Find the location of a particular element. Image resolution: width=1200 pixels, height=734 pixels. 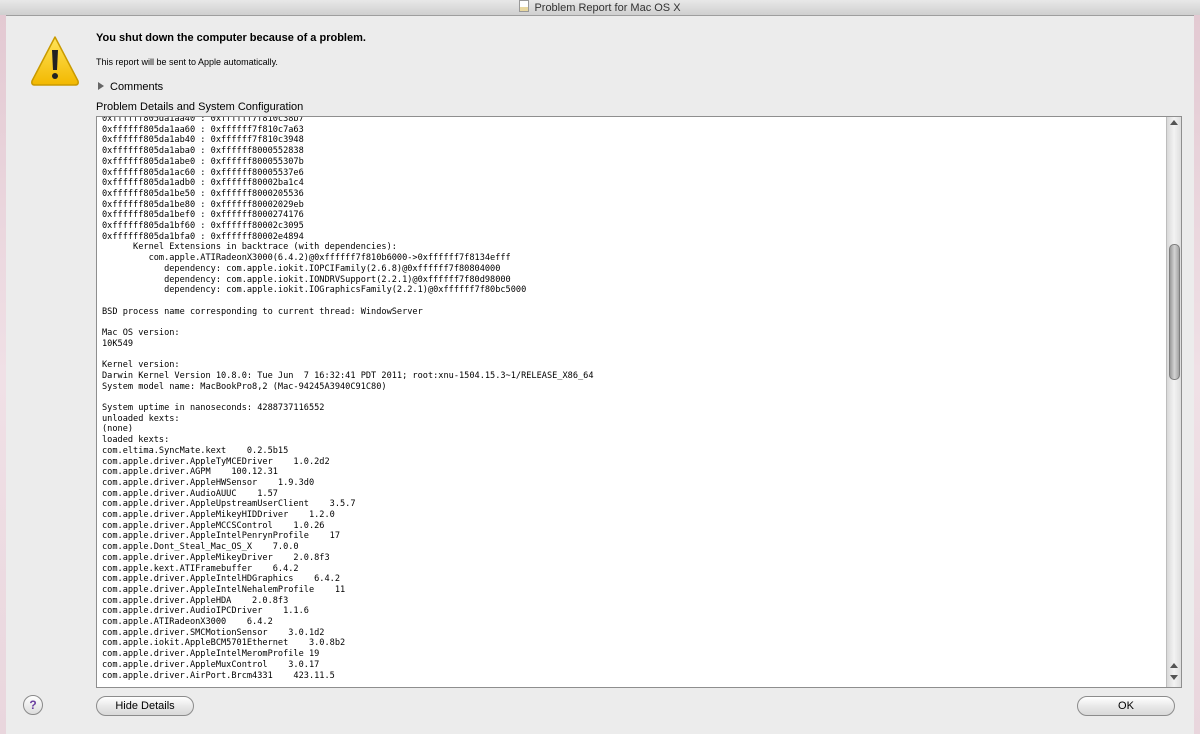

ok-button: OK is located at coordinates (1126, 706).